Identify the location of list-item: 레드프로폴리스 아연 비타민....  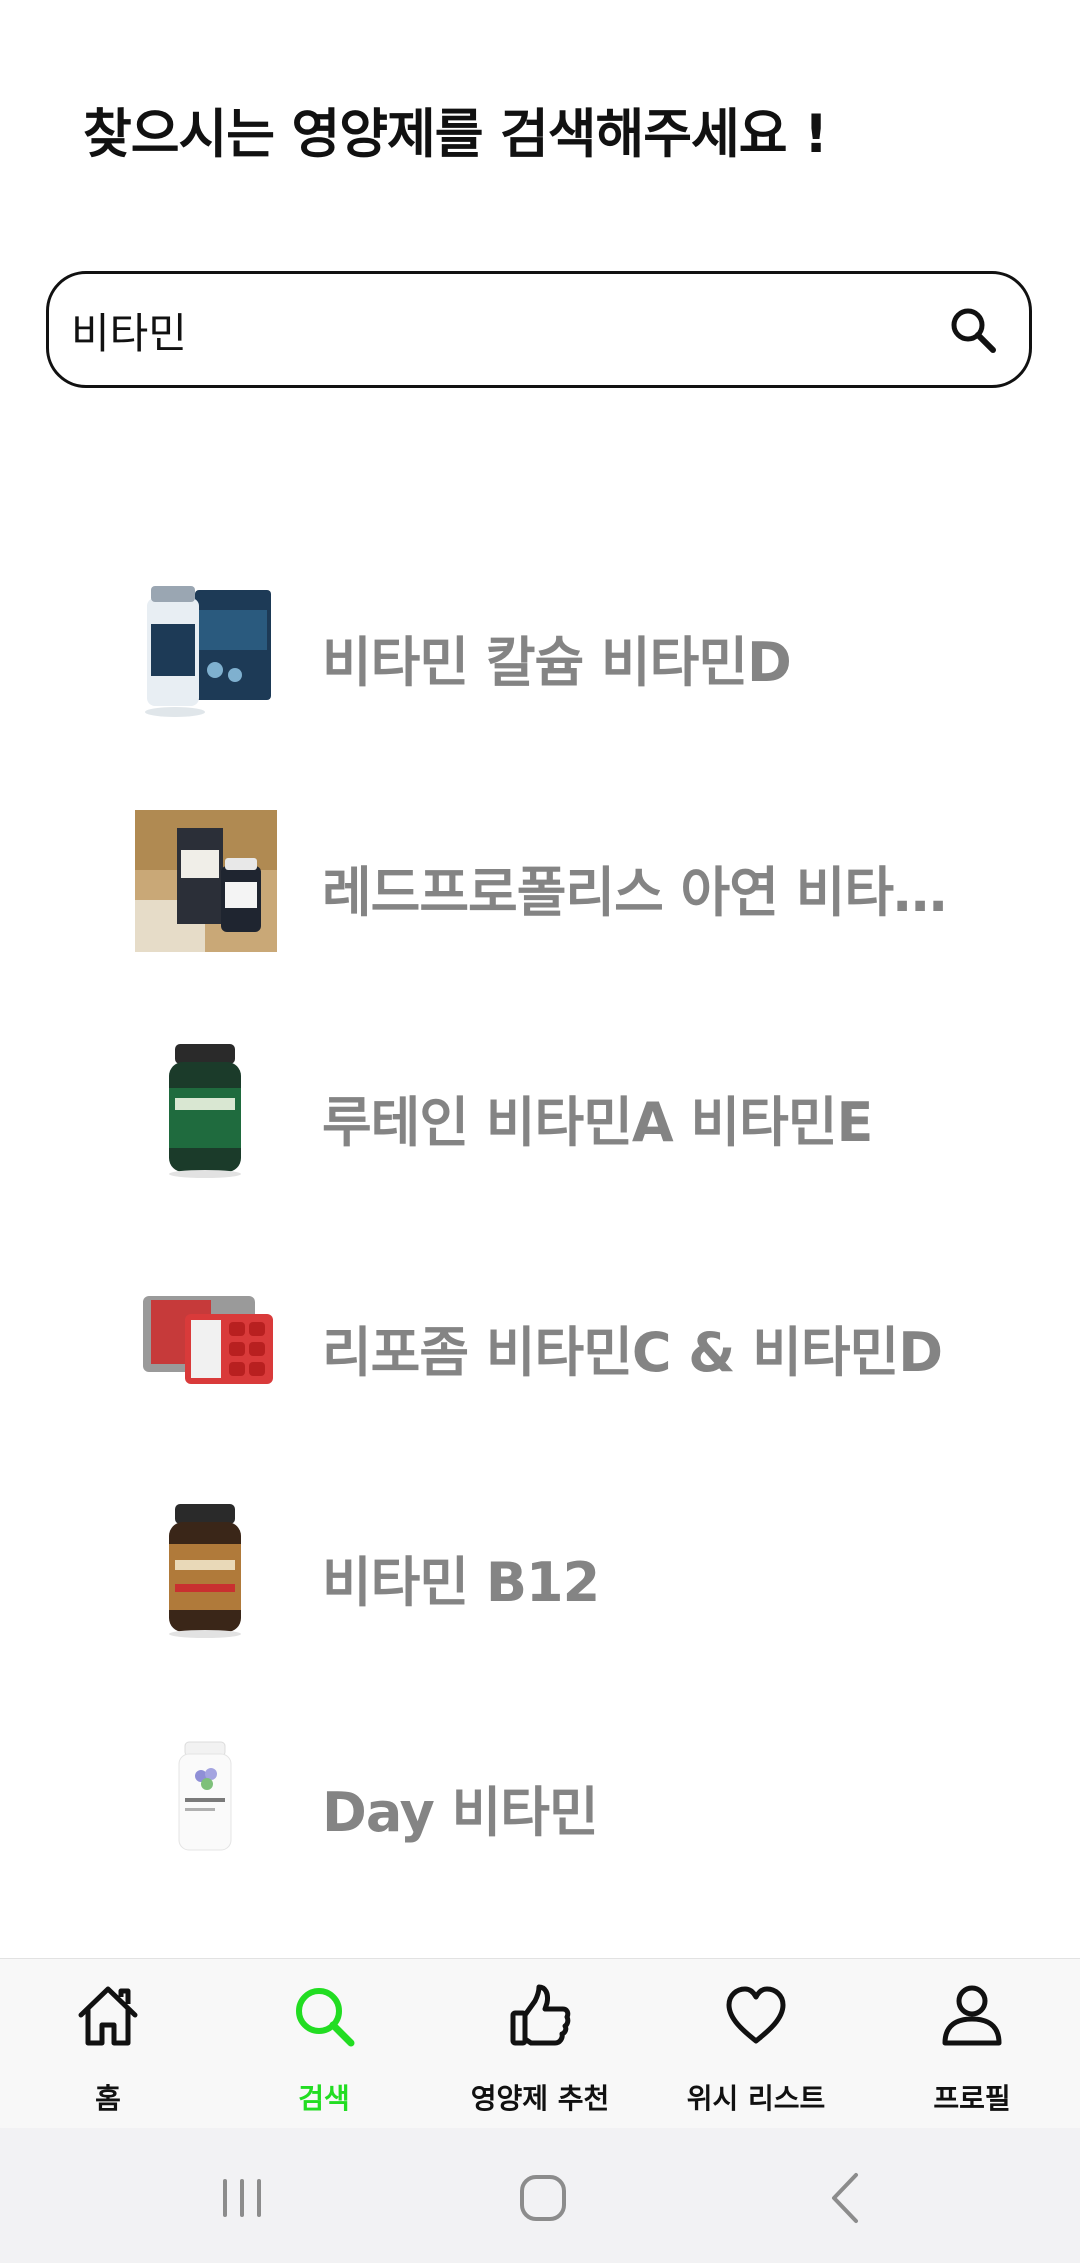
(540, 880).